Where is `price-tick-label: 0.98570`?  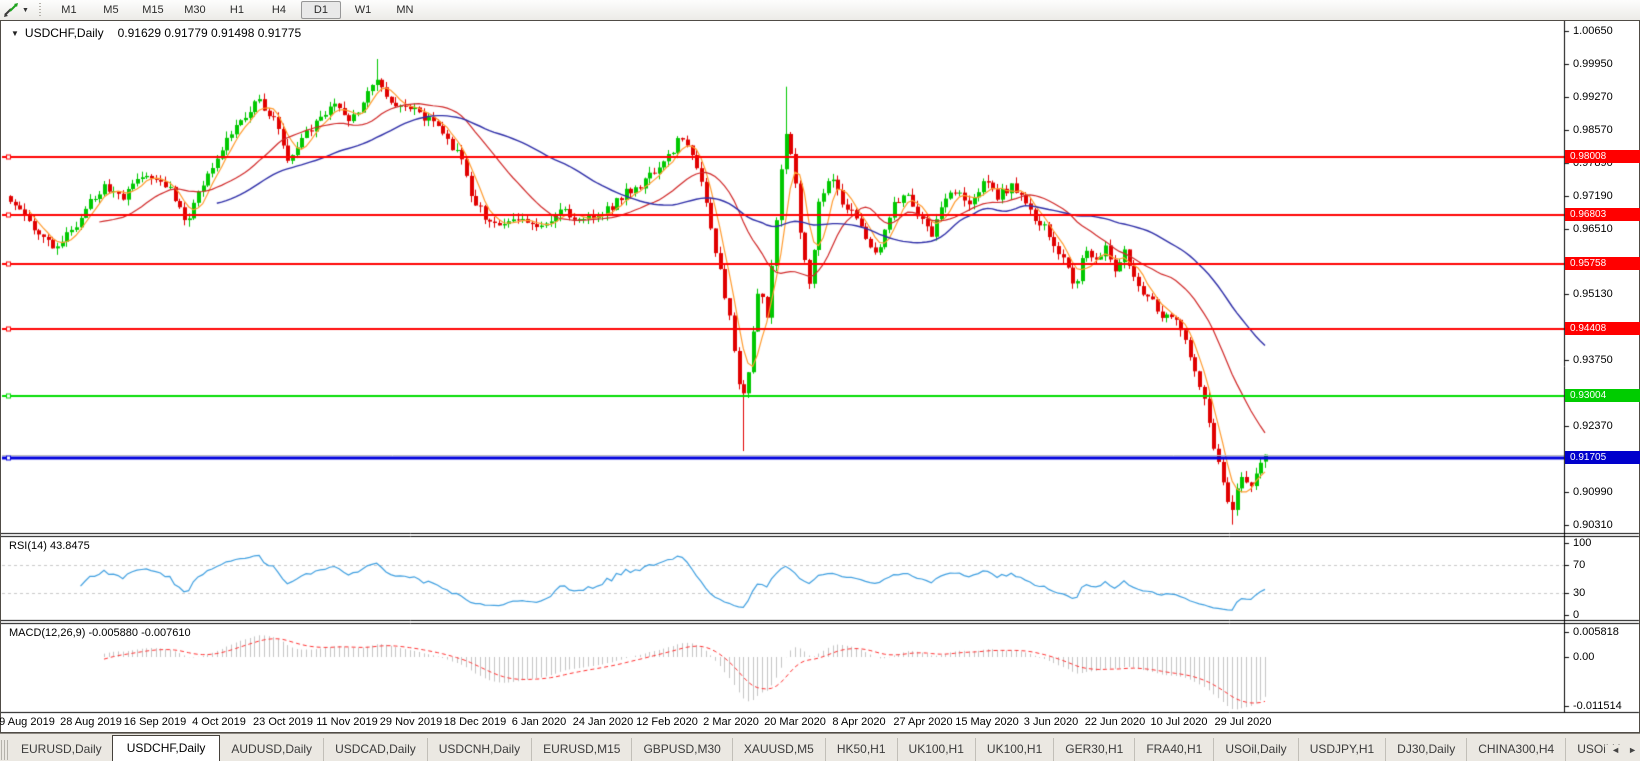 price-tick-label: 0.98570 is located at coordinates (1593, 130).